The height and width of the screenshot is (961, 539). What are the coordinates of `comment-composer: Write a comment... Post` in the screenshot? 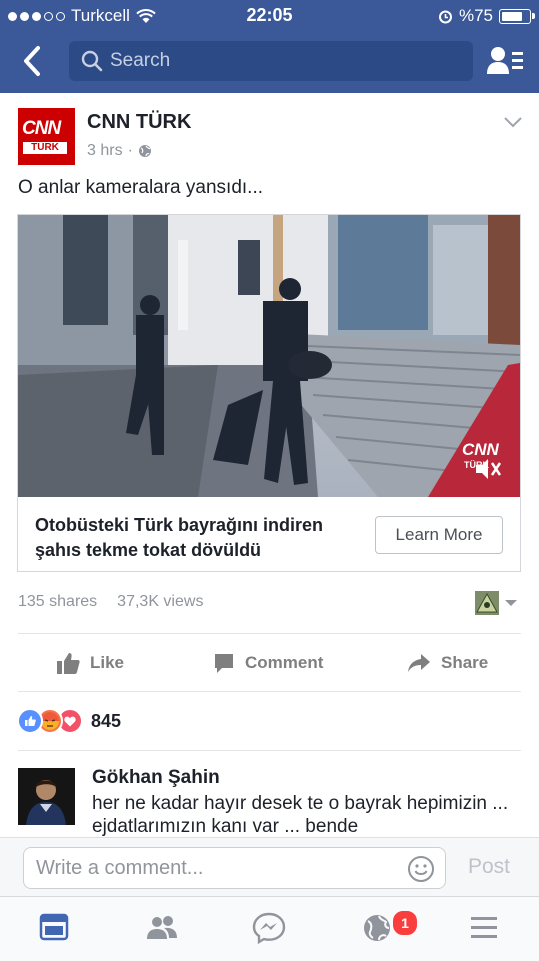 It's located at (269, 867).